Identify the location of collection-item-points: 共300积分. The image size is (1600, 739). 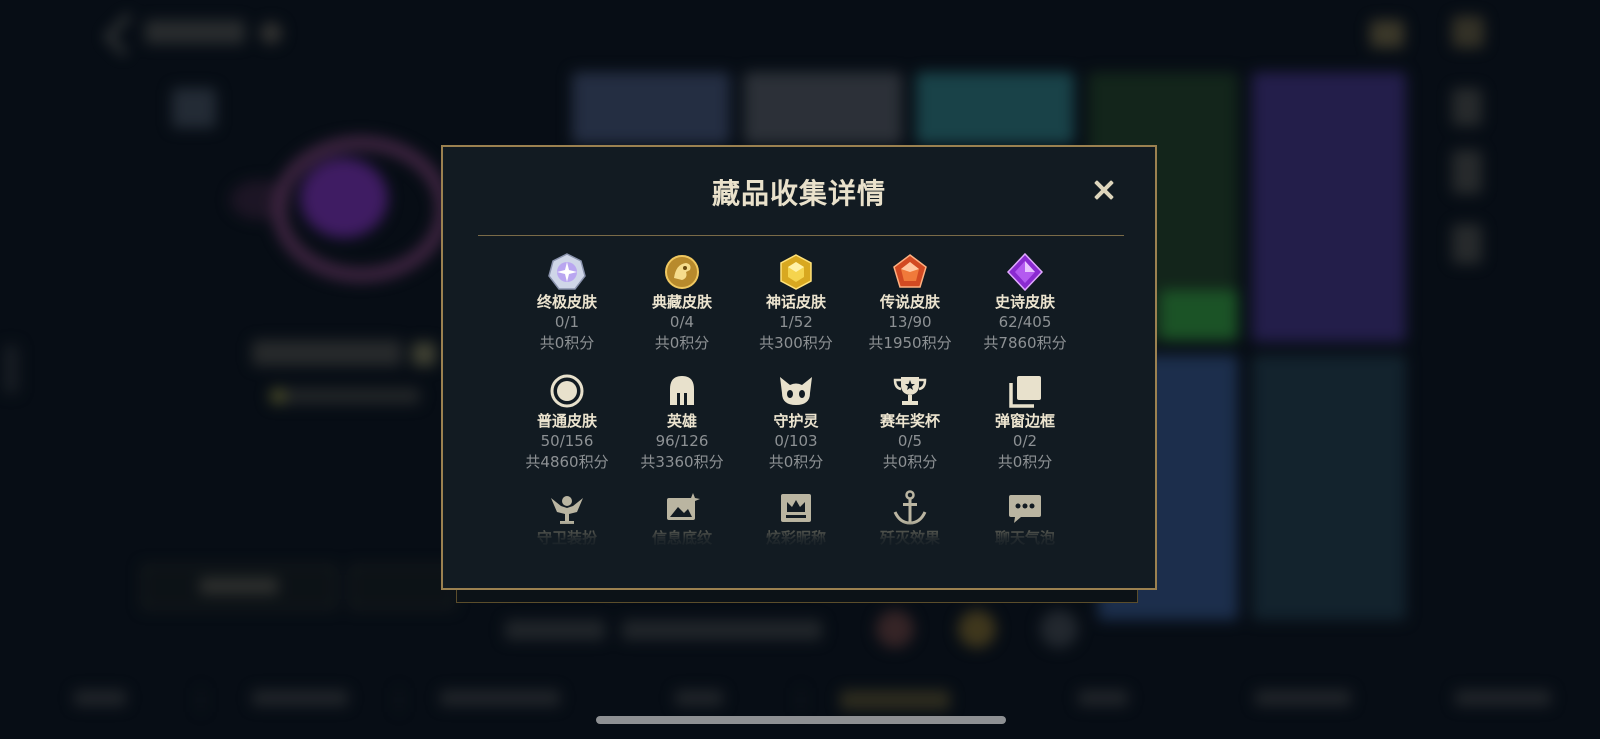
(796, 343).